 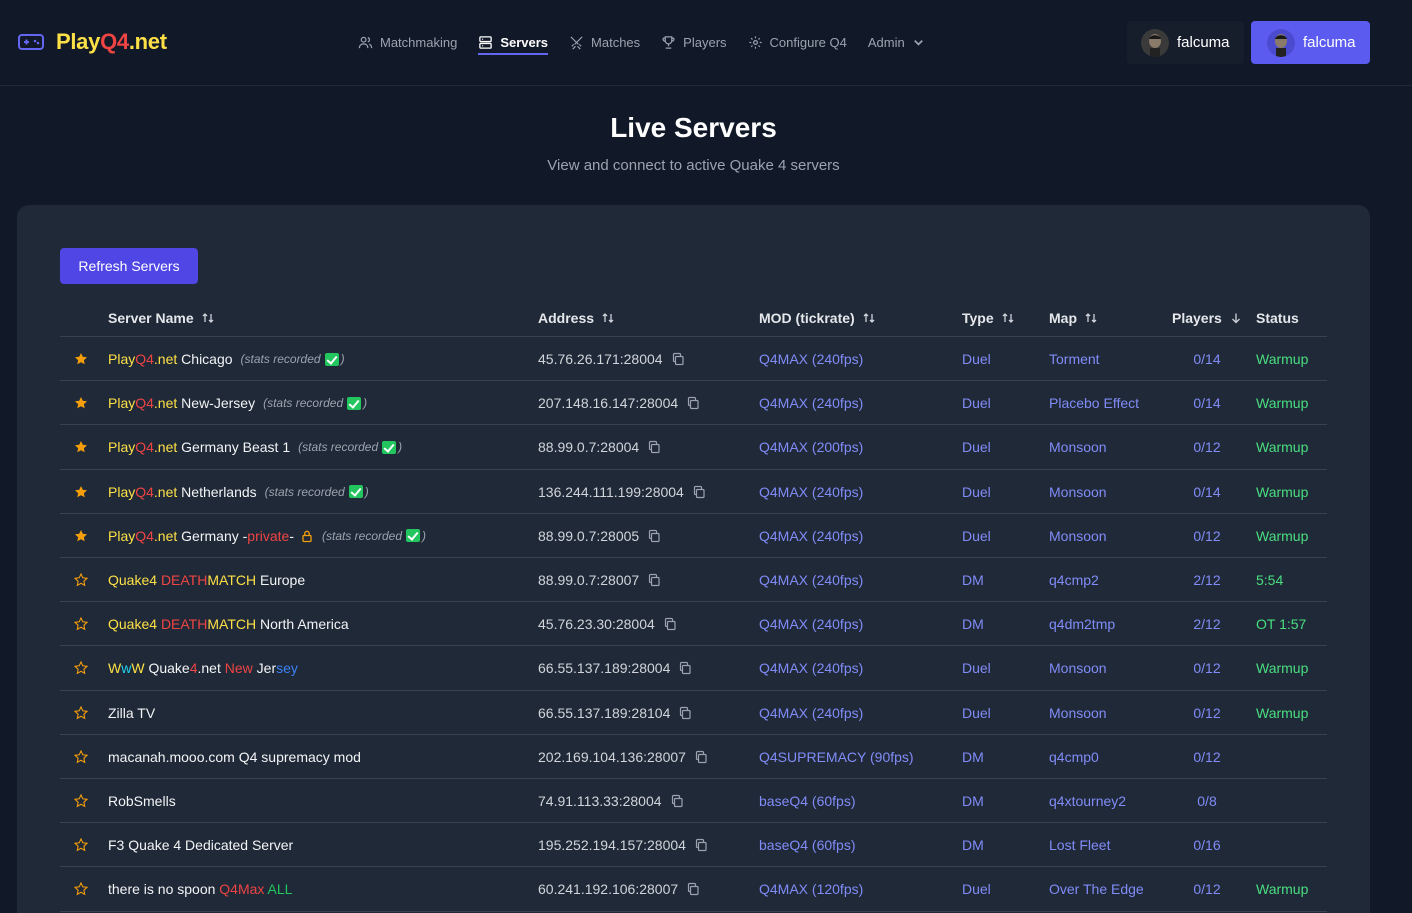 What do you see at coordinates (1207, 318) in the screenshot?
I see `column-header-players: Players` at bounding box center [1207, 318].